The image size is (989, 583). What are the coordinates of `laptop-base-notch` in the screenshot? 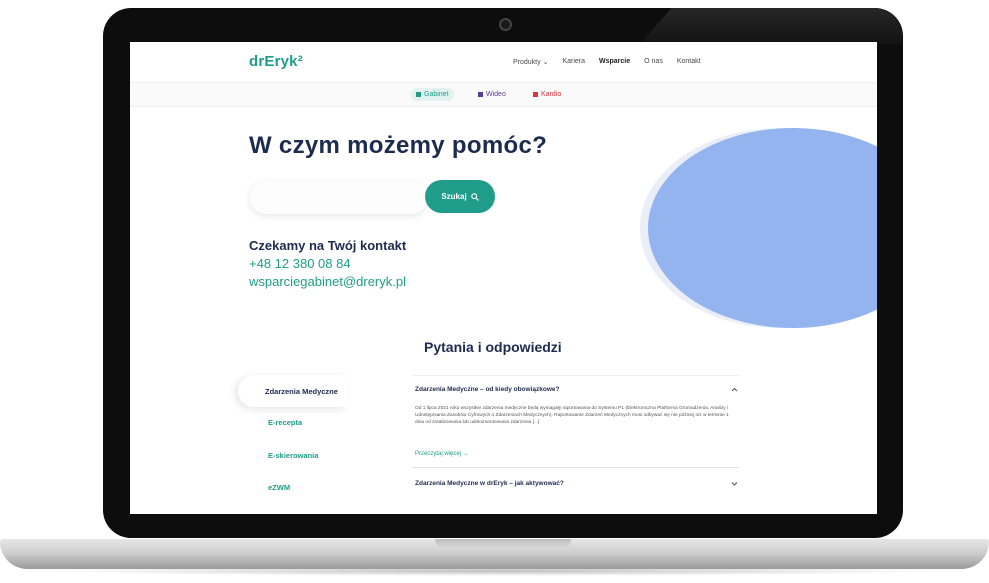 It's located at (503, 544).